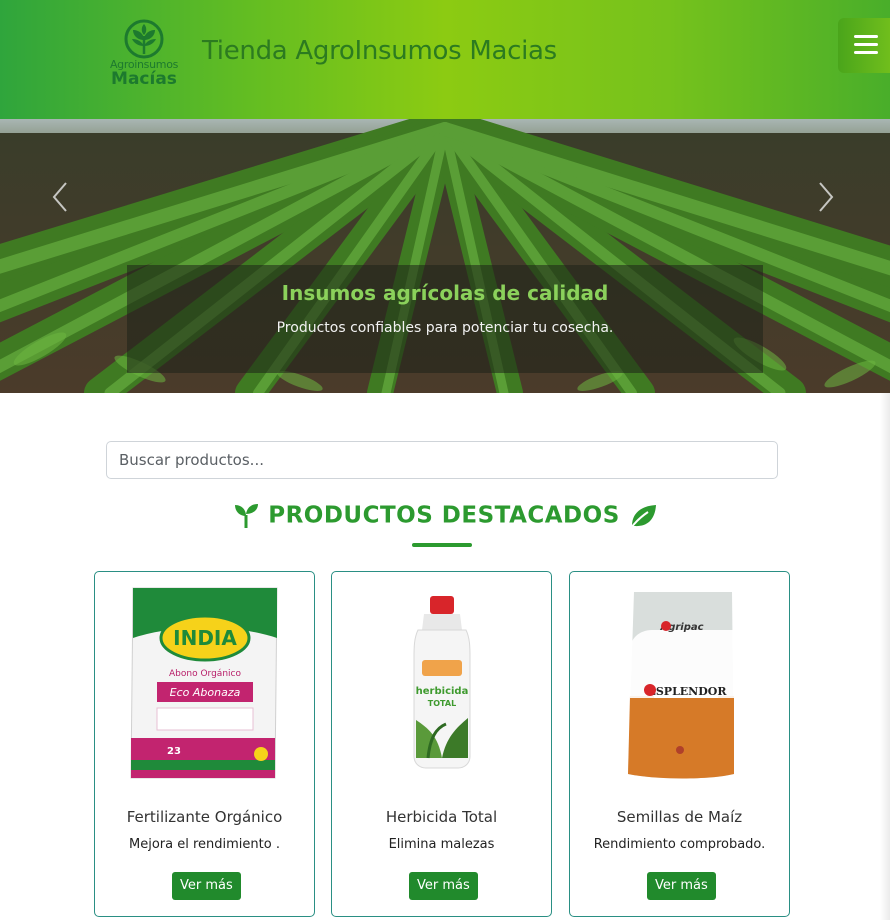  I want to click on logo: Agroinsumos Macías, so click(144, 54).